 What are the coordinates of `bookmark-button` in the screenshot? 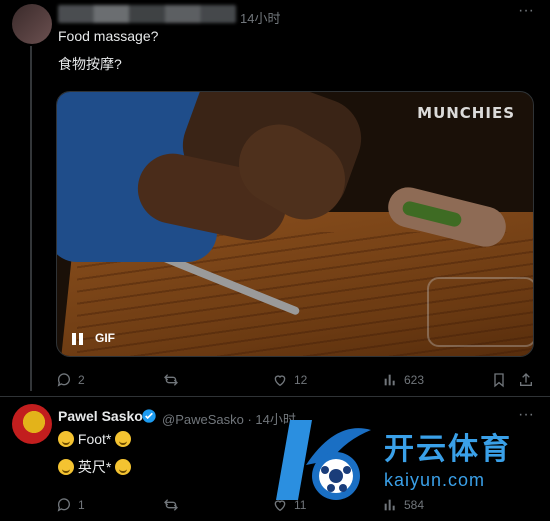 It's located at (499, 380).